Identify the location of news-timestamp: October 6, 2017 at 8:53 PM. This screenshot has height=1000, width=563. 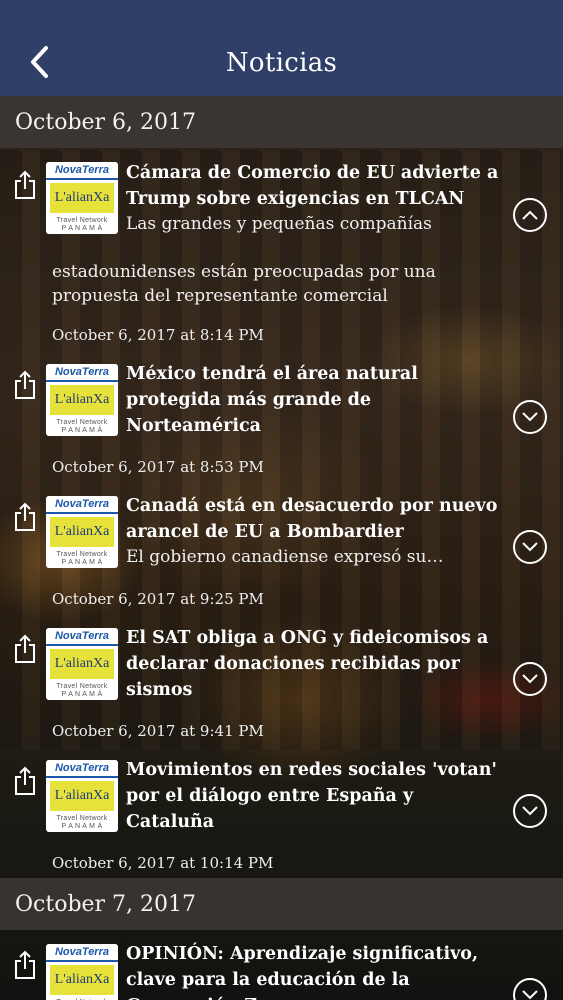
(158, 467).